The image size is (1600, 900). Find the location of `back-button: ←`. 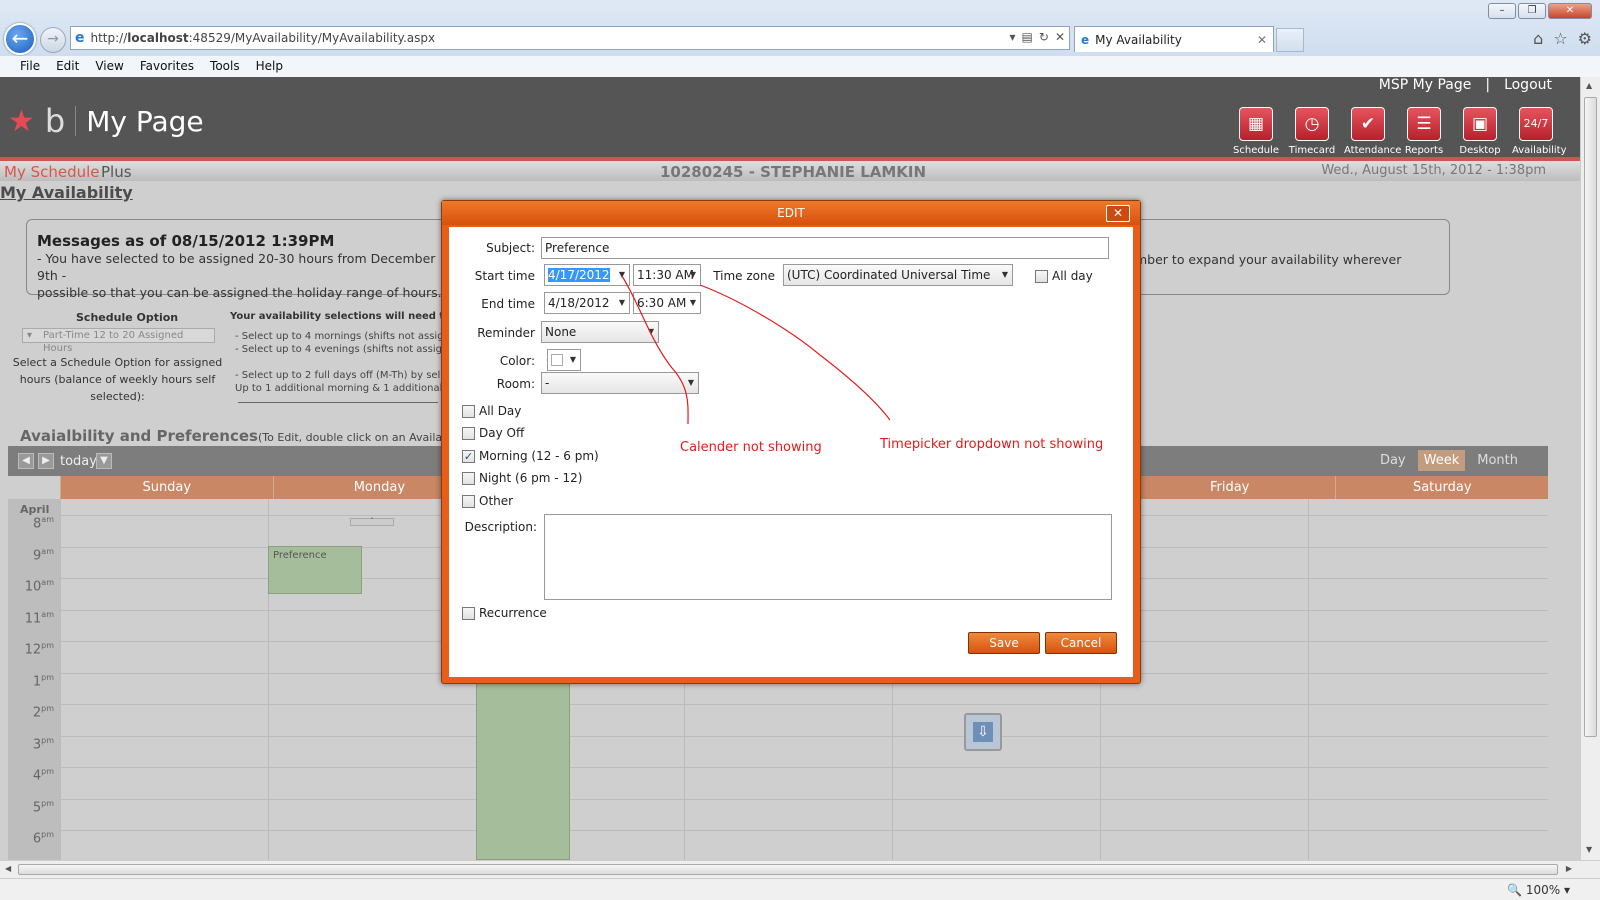

back-button: ← is located at coordinates (20, 39).